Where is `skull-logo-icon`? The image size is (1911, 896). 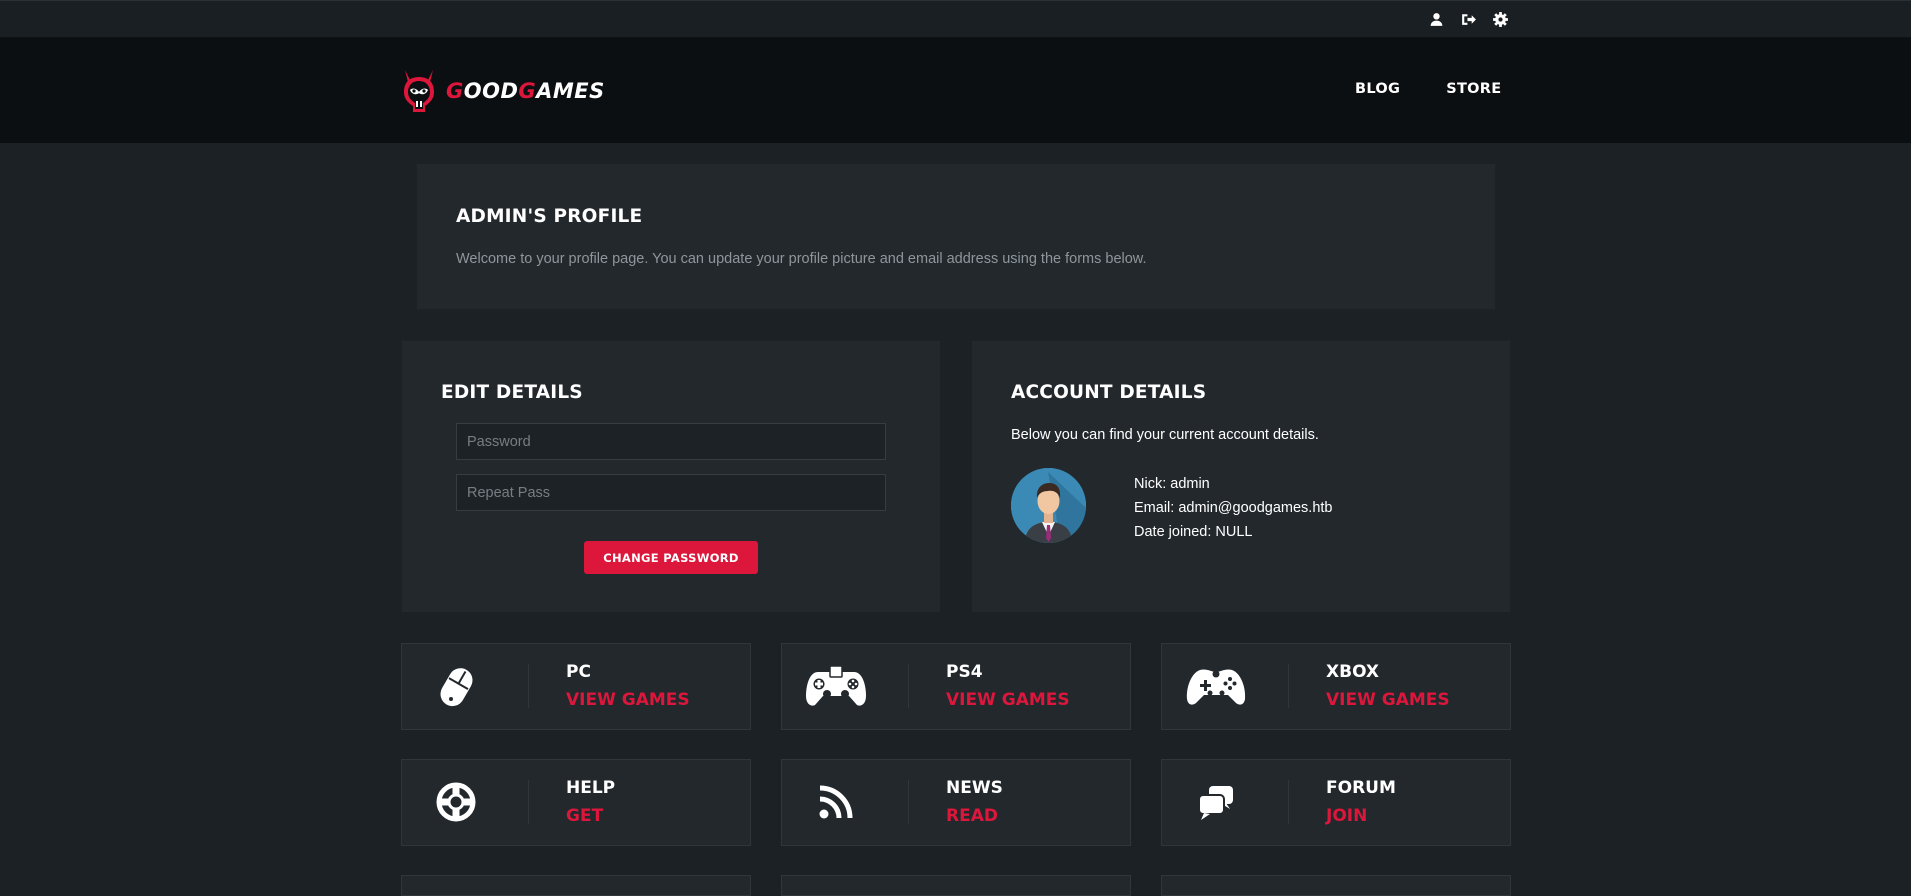 skull-logo-icon is located at coordinates (419, 91).